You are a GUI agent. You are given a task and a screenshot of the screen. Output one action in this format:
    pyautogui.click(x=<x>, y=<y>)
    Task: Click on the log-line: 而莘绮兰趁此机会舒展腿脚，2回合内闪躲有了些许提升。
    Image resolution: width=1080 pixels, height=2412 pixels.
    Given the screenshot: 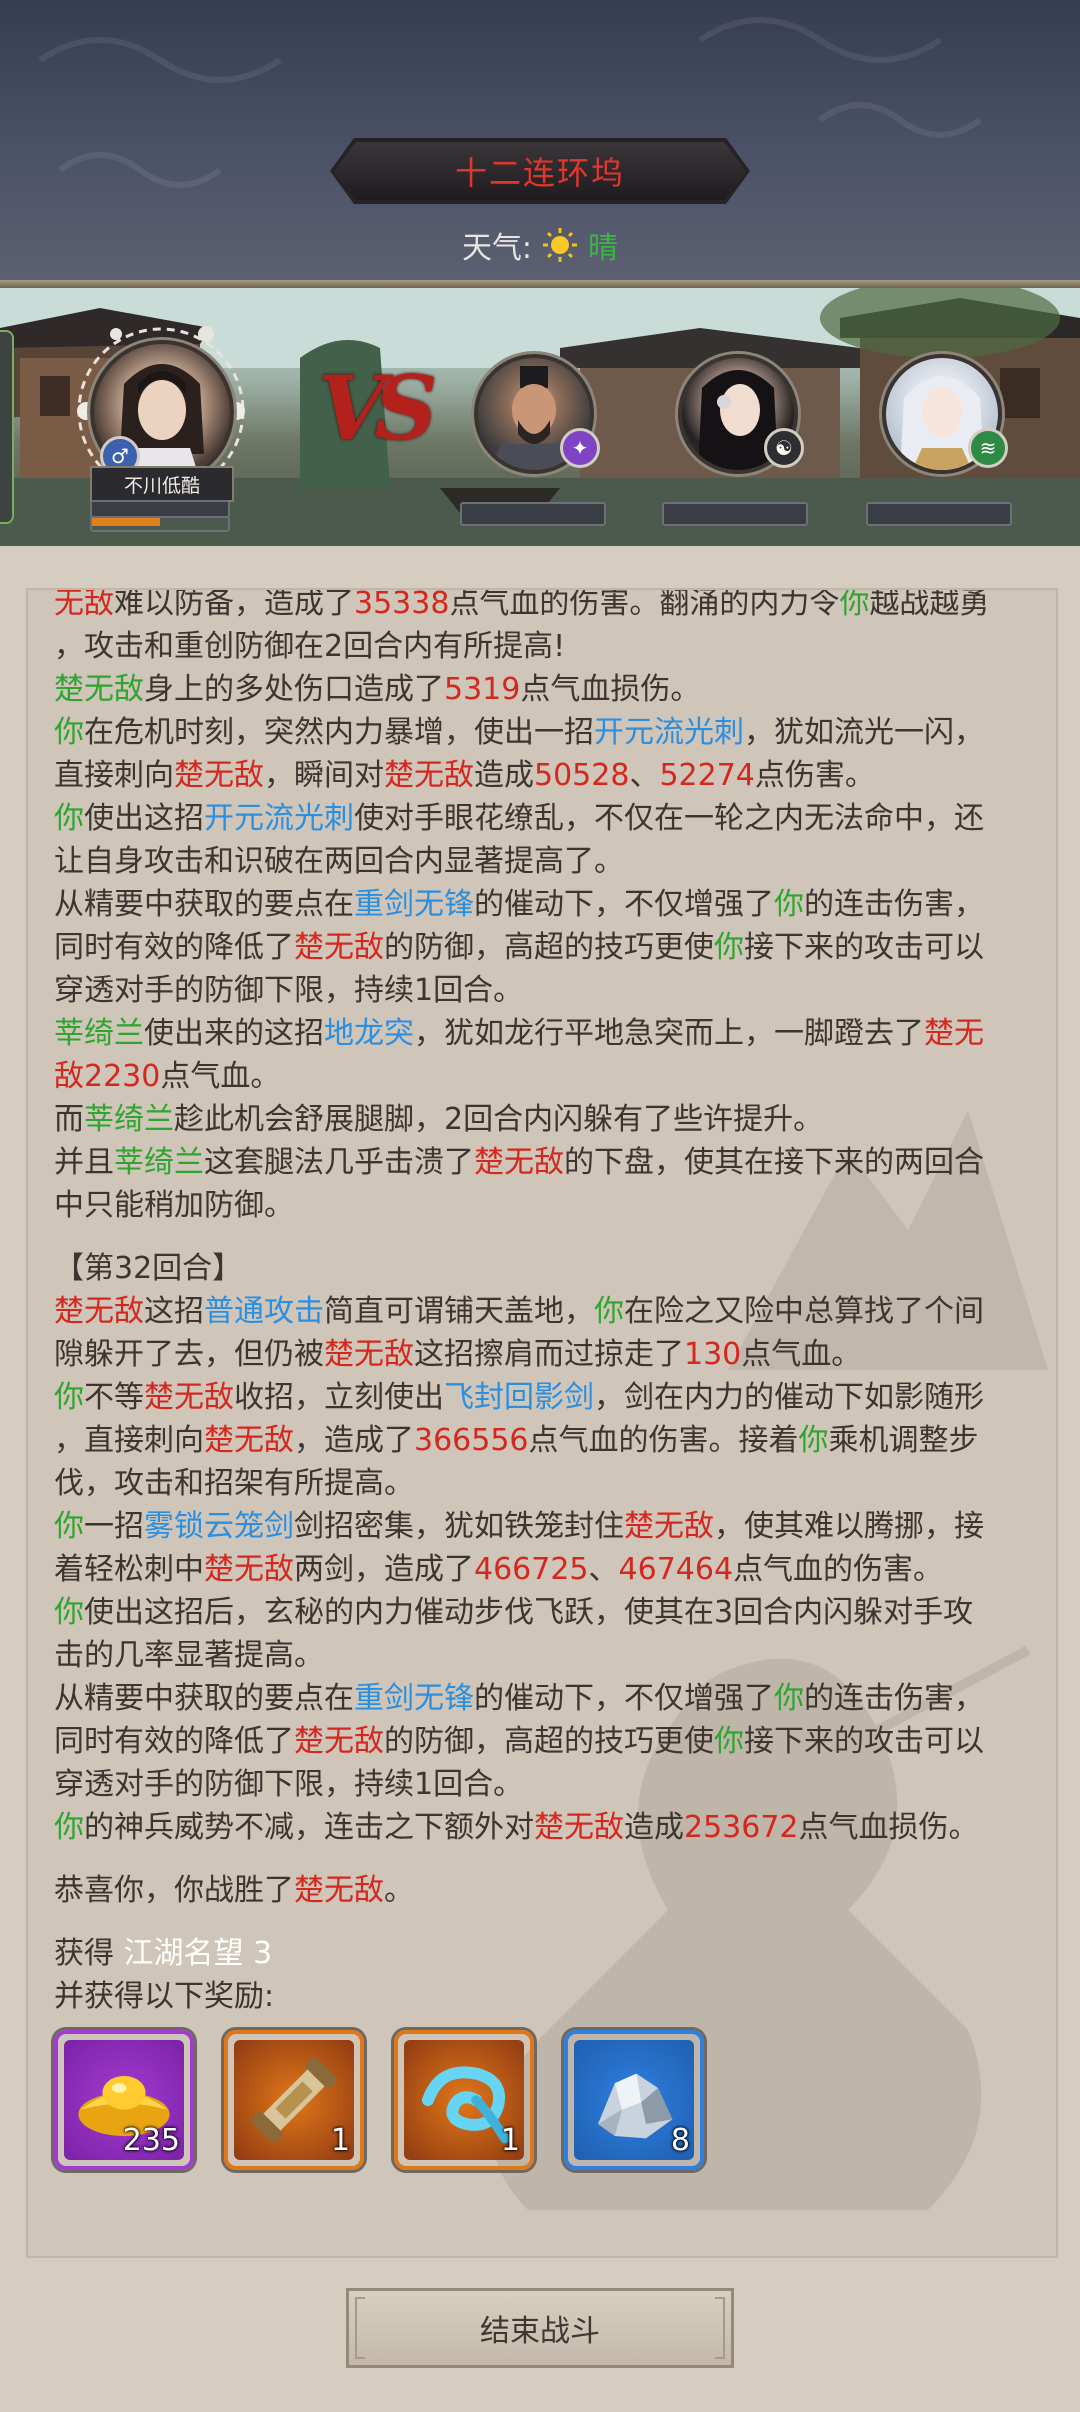 What is the action you would take?
    pyautogui.click(x=549, y=1119)
    